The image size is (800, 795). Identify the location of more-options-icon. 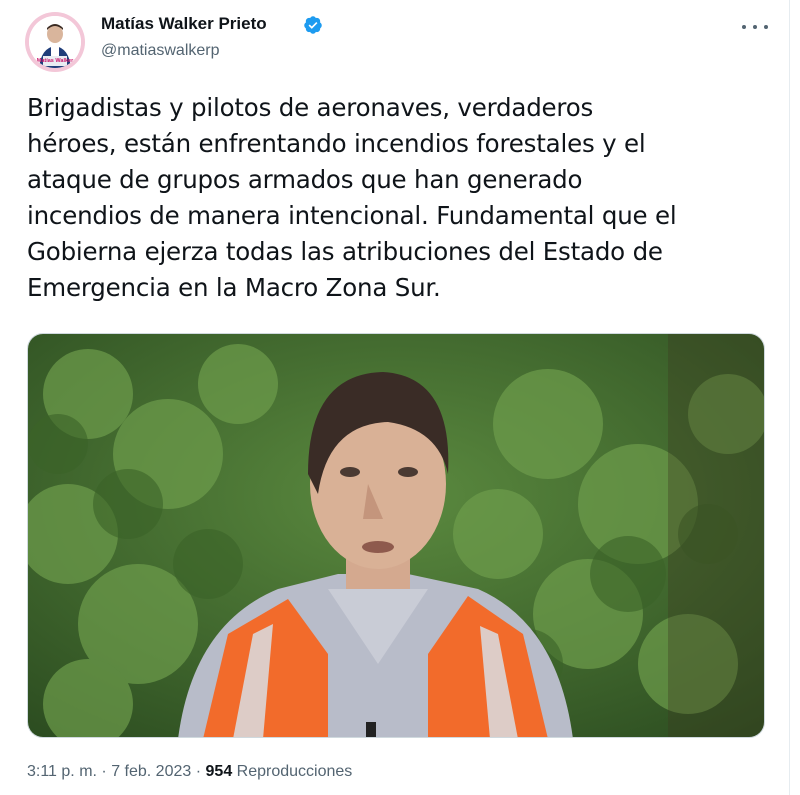
(755, 27).